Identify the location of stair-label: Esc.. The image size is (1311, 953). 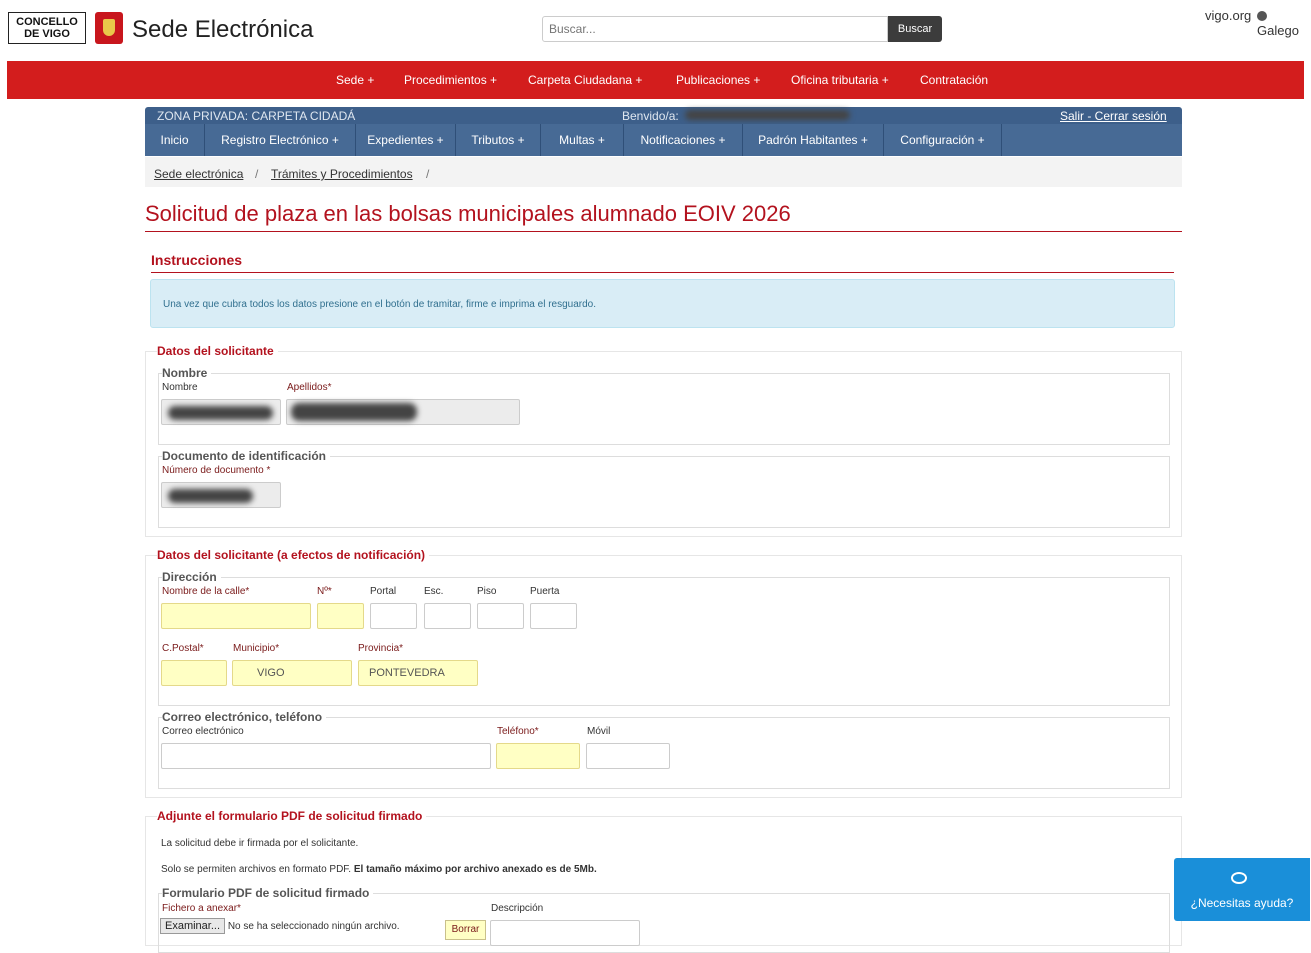
(434, 591).